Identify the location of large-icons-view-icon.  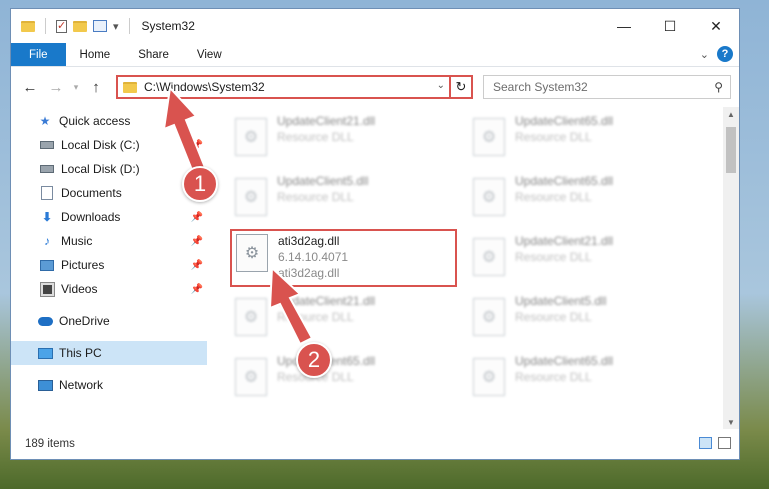
(724, 443).